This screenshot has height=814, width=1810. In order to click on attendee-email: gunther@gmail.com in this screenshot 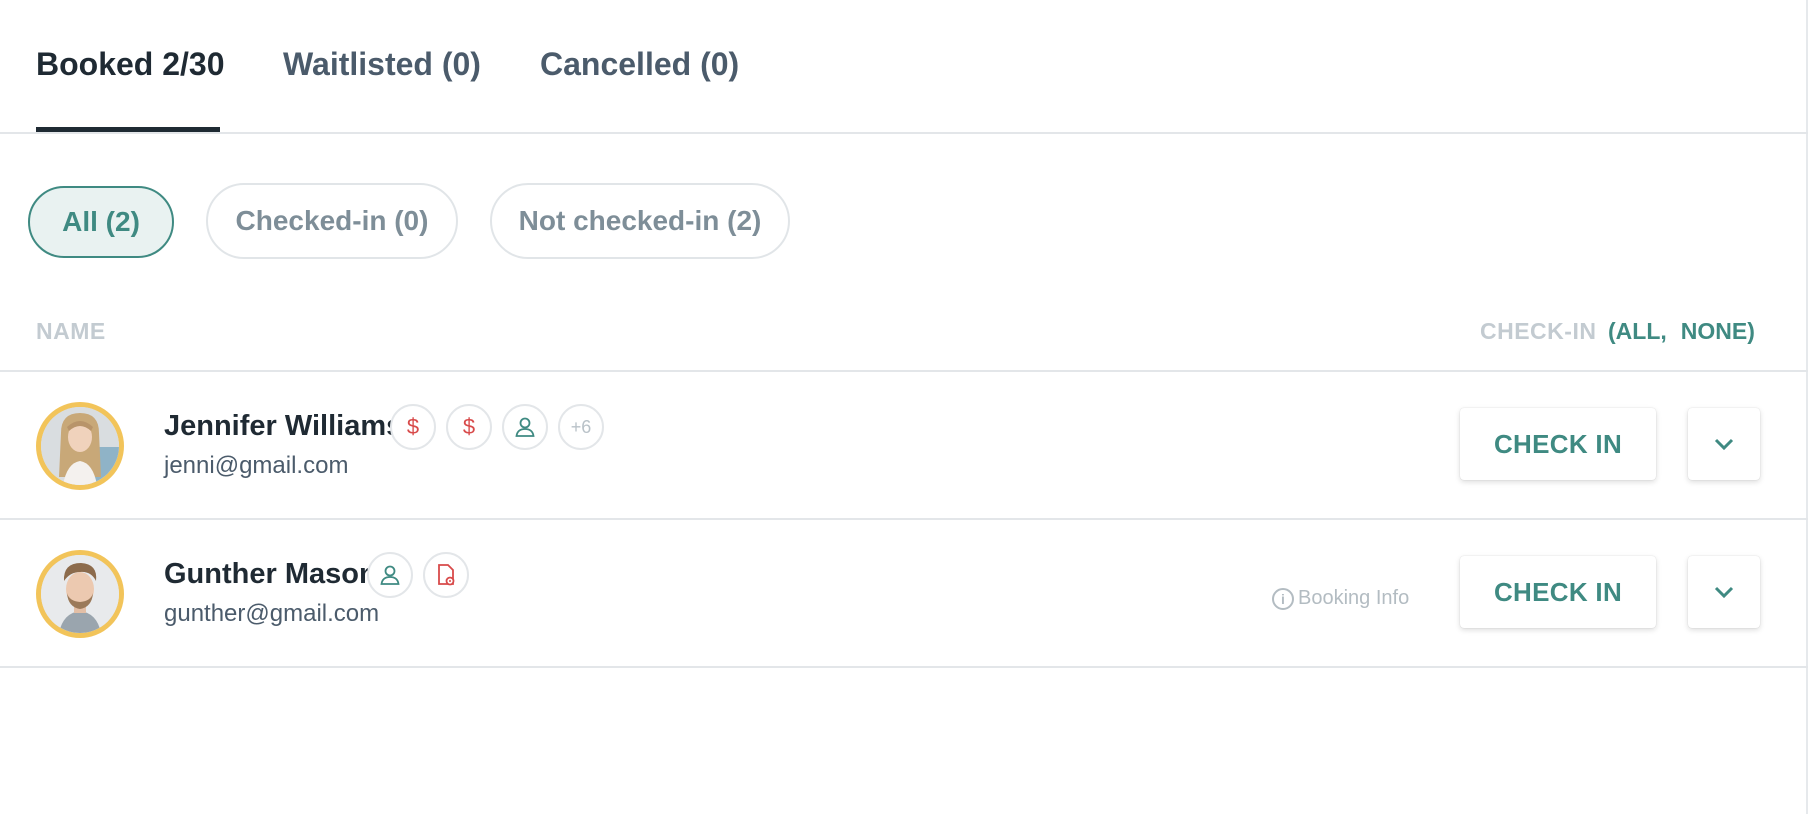, I will do `click(272, 613)`.